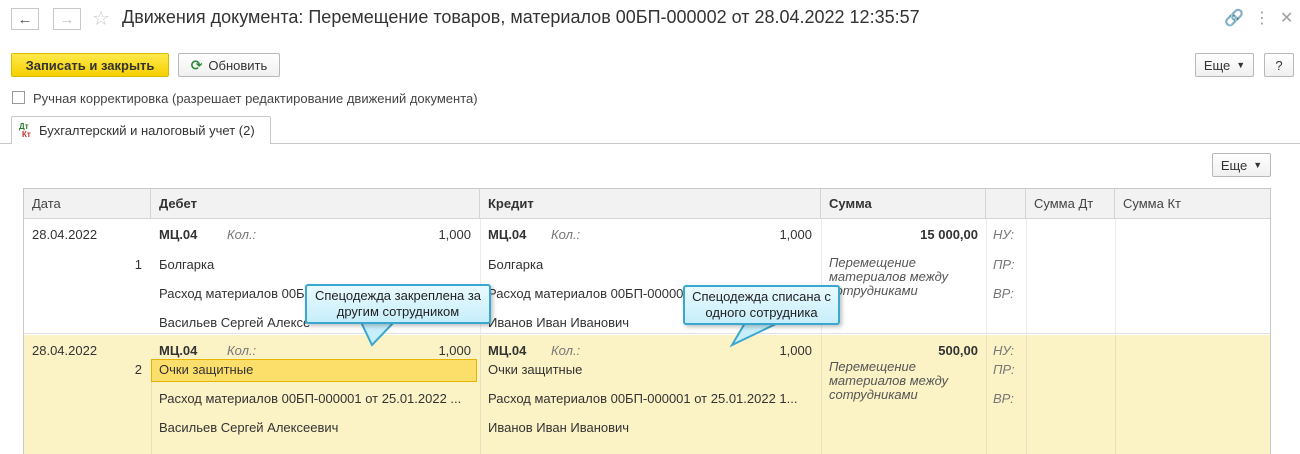 This screenshot has height=454, width=1300. I want to click on callout-pointers, so click(568, 333).